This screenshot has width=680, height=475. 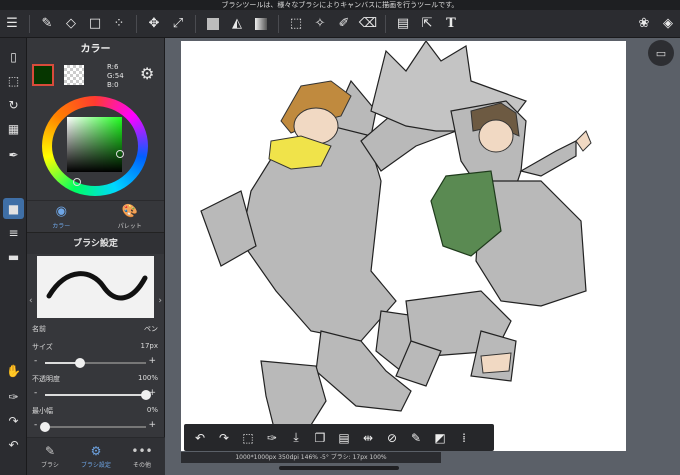 What do you see at coordinates (130, 216) in the screenshot?
I see `tab-palette: 🎨 パレット` at bounding box center [130, 216].